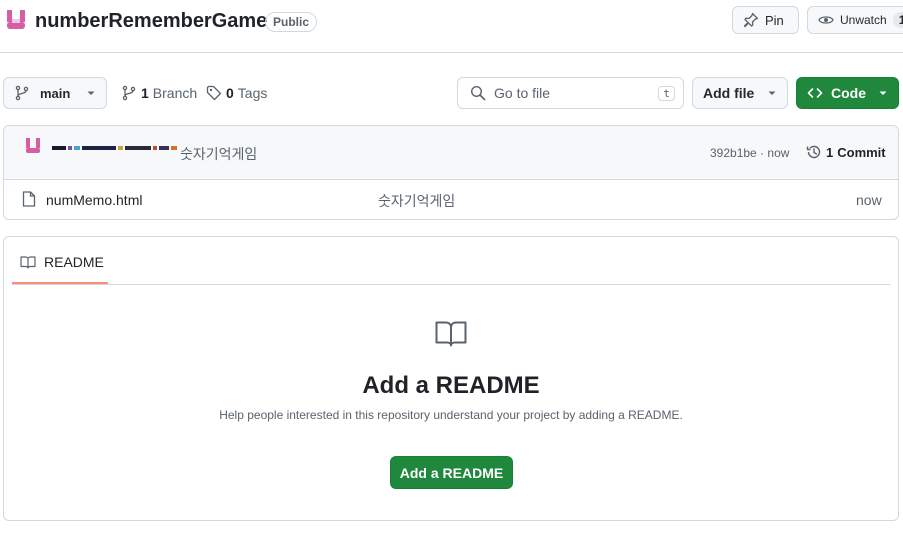 This screenshot has width=903, height=554. I want to click on eye-icon, so click(826, 20).